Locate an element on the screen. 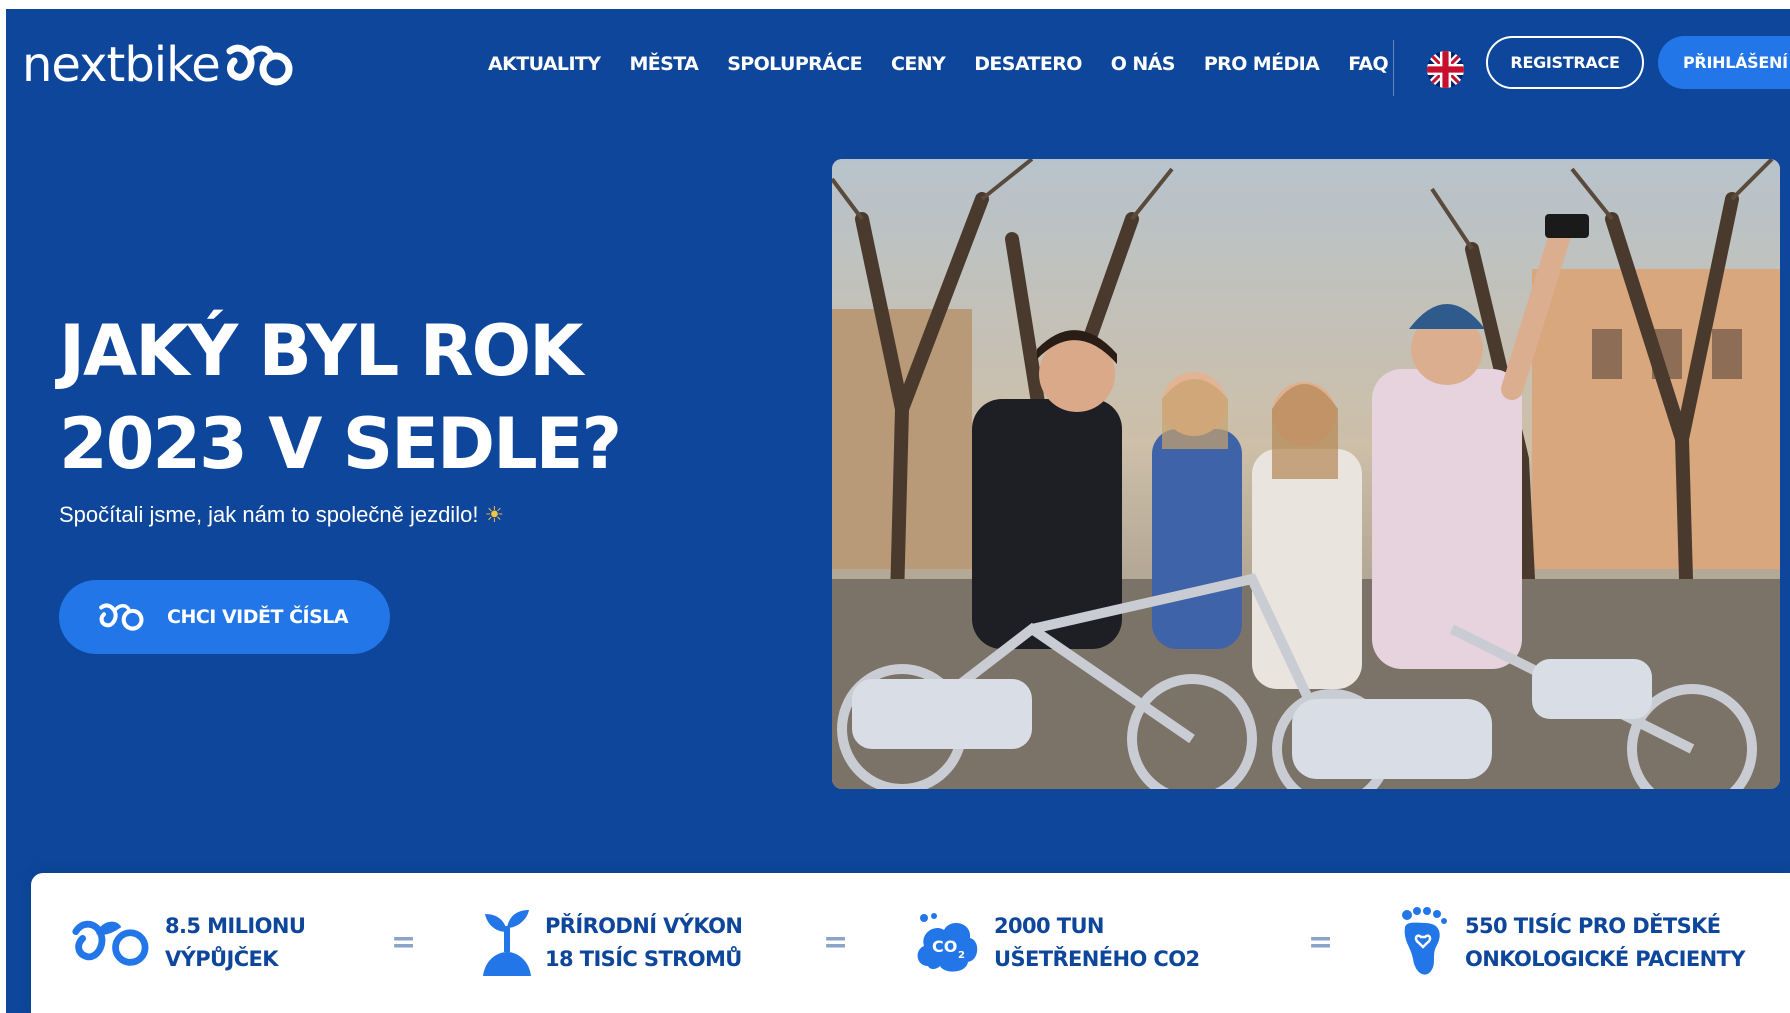 This screenshot has height=1013, width=1790. svg-text: CO is located at coordinates (944, 946).